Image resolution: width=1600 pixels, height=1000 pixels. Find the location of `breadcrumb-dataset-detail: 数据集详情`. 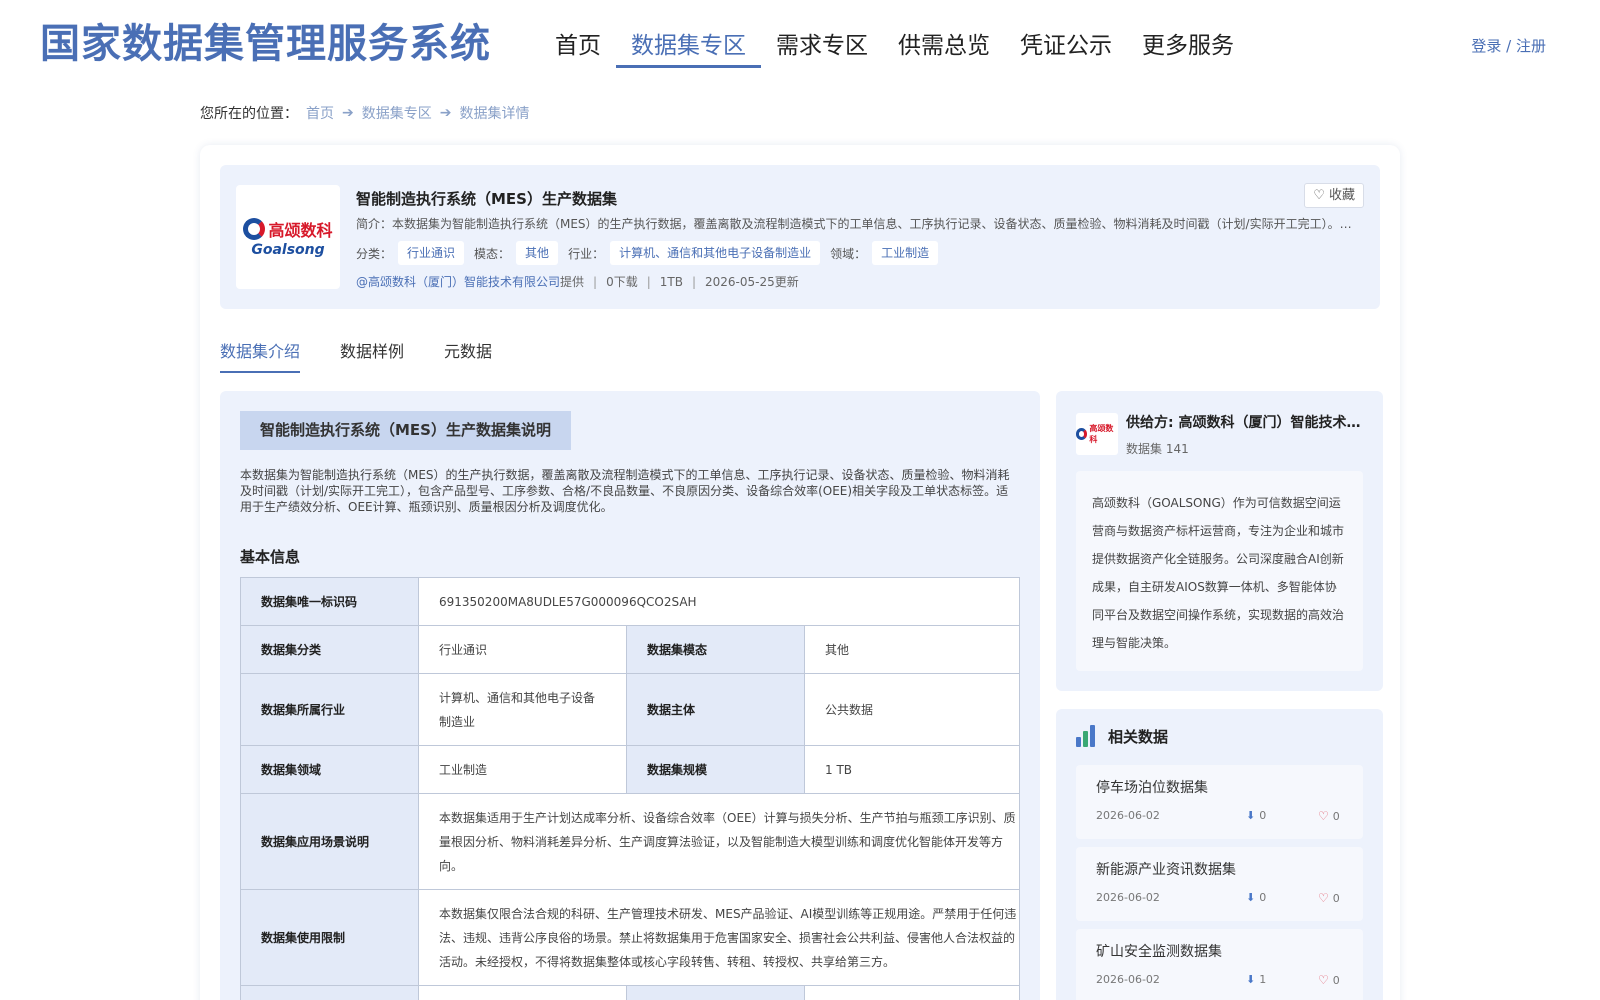

breadcrumb-dataset-detail: 数据集详情 is located at coordinates (494, 114).